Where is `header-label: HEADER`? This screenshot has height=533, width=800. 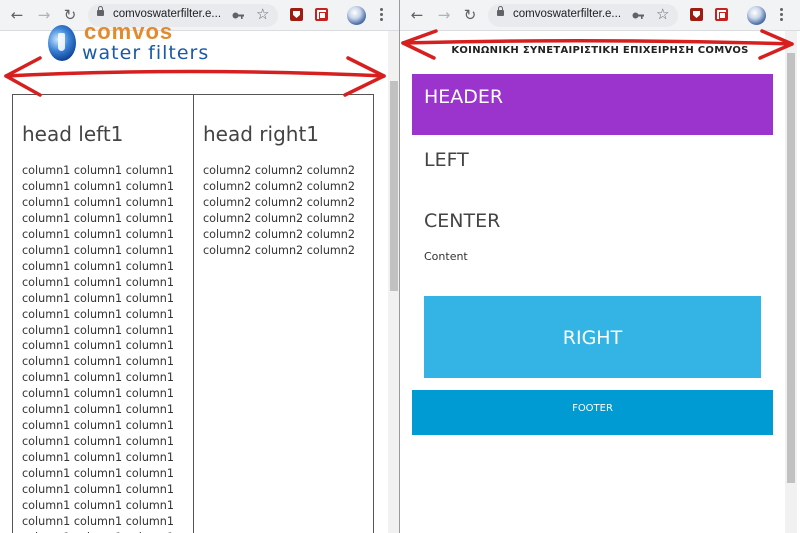
header-label: HEADER is located at coordinates (464, 97).